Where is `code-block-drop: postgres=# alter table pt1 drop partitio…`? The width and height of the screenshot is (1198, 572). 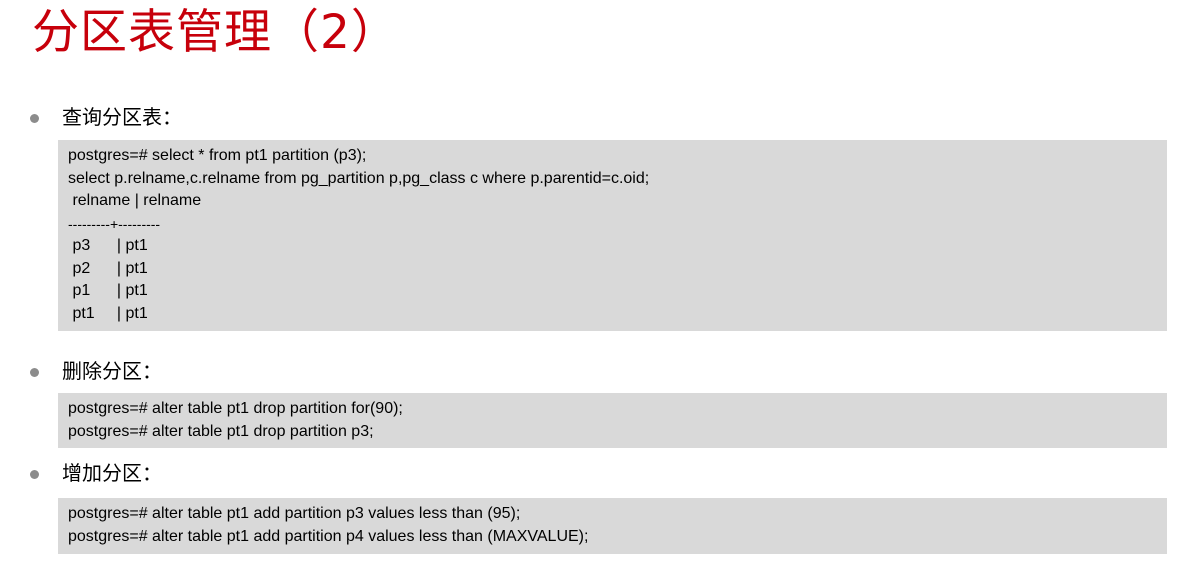
code-block-drop: postgres=# alter table pt1 drop partitio… is located at coordinates (612, 420).